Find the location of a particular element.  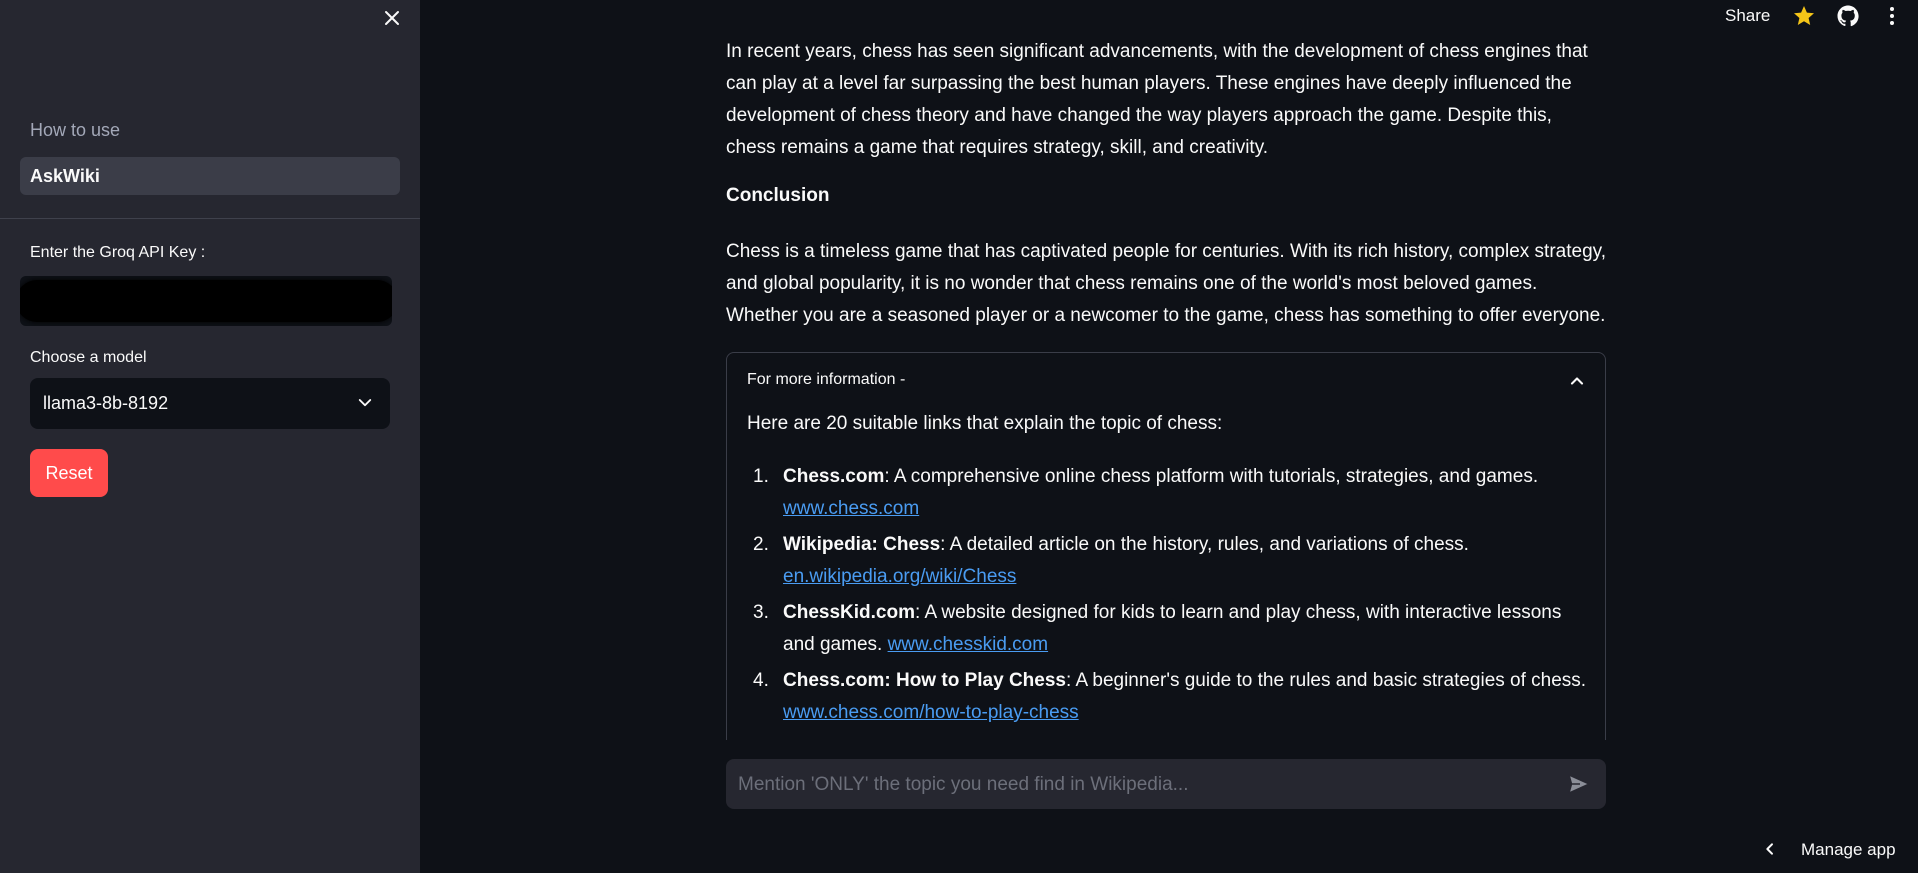

more-vertical-icon is located at coordinates (1892, 16).